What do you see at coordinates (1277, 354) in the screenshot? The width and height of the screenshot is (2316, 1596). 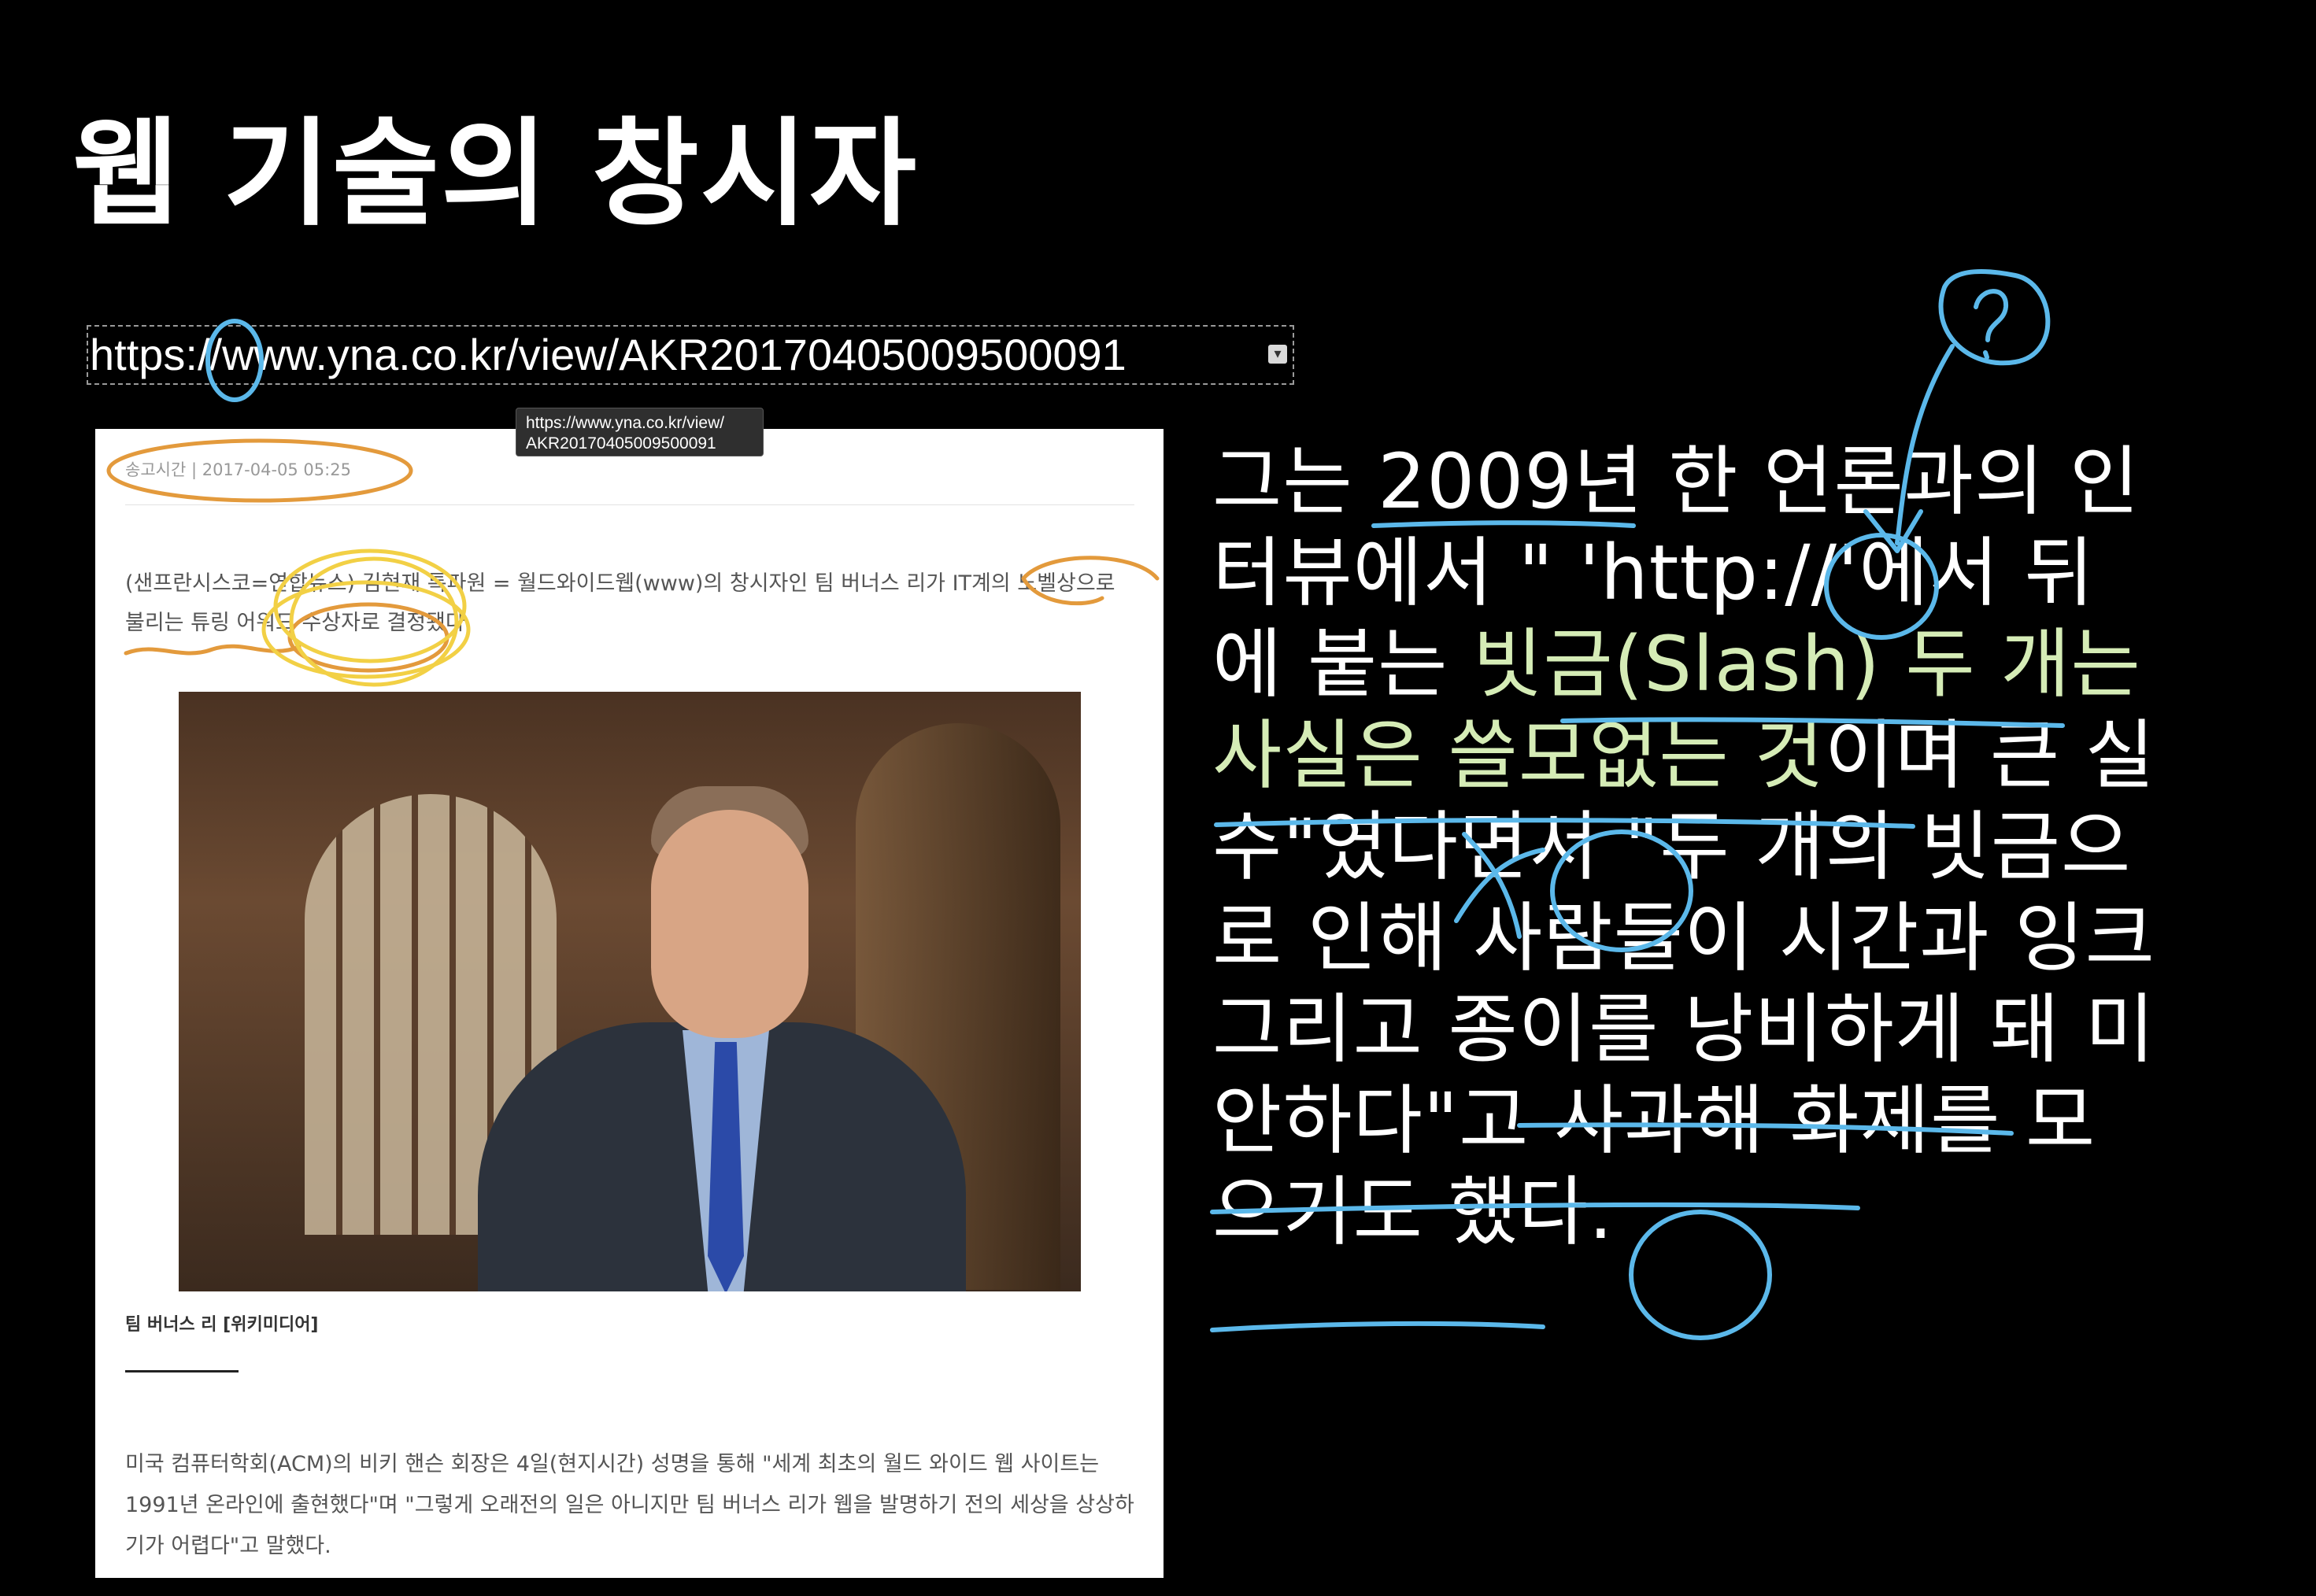 I see `chevron-down-icon: ▾` at bounding box center [1277, 354].